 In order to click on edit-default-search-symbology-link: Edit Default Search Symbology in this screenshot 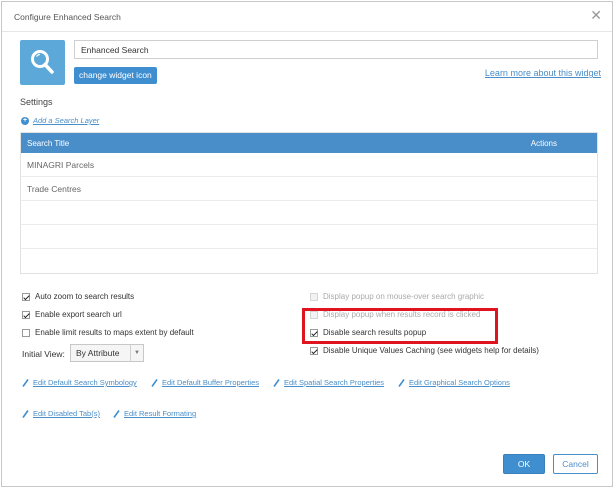, I will do `click(79, 382)`.